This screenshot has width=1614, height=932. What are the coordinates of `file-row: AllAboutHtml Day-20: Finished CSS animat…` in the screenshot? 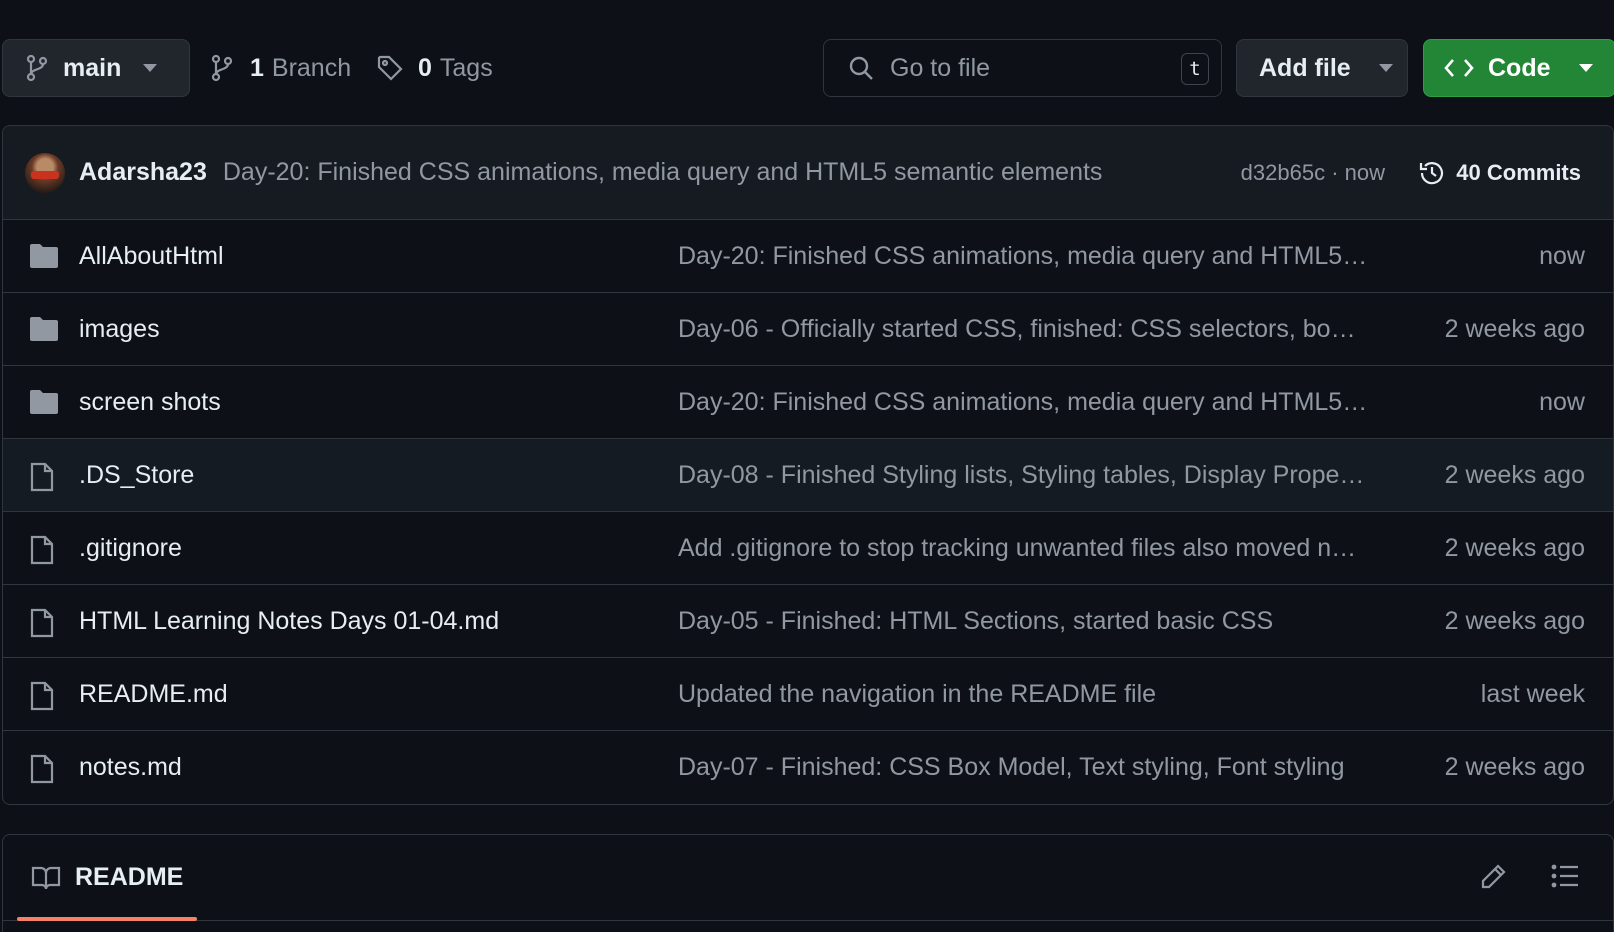 It's located at (808, 256).